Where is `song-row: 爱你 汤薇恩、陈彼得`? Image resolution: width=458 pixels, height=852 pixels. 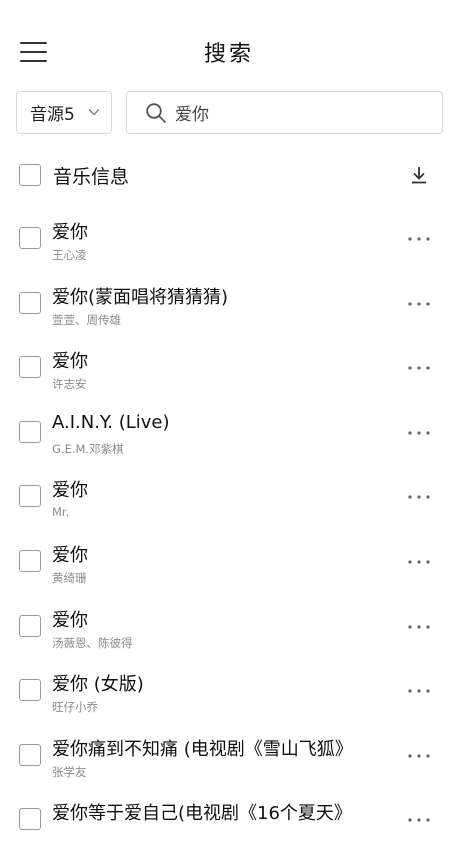
song-row: 爱你 汤薇恩、陈彼得 is located at coordinates (229, 626).